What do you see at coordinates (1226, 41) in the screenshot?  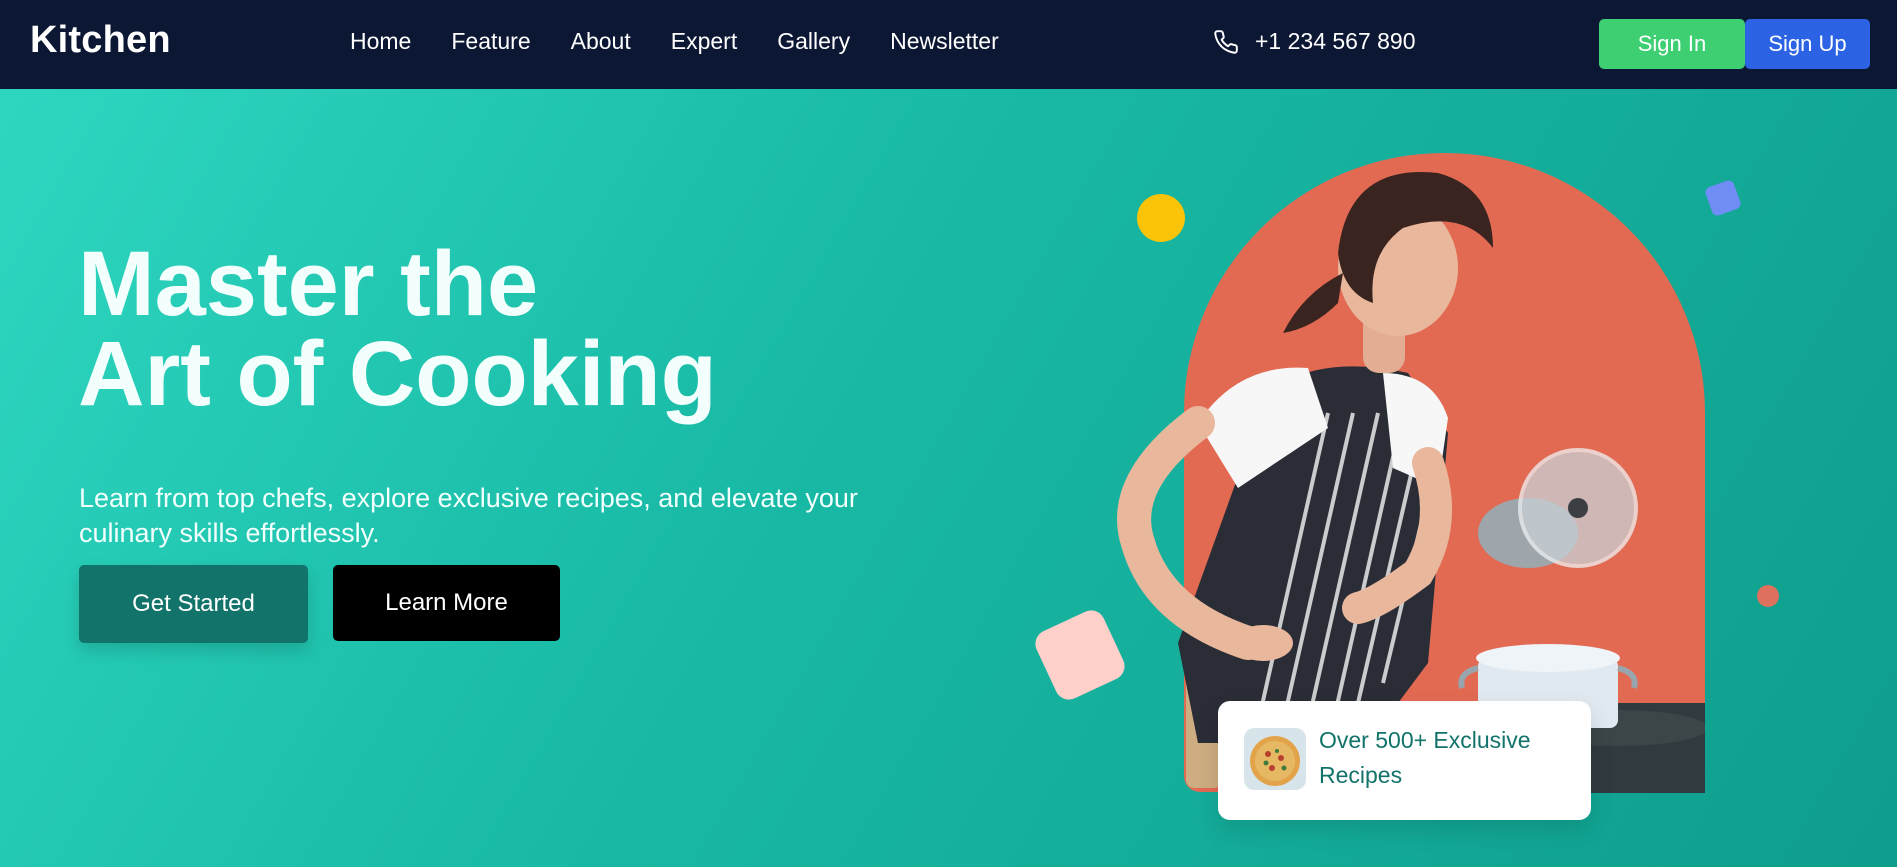 I see `phone-icon` at bounding box center [1226, 41].